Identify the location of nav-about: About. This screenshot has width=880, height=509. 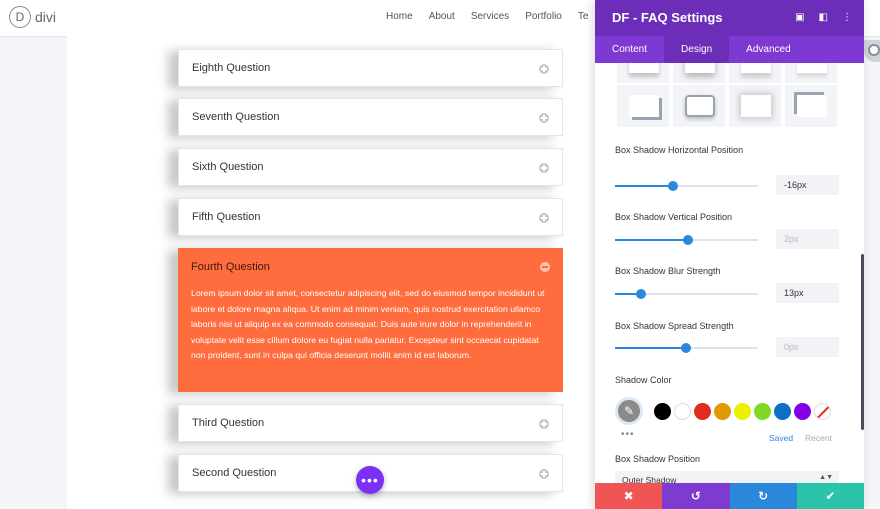
(442, 16).